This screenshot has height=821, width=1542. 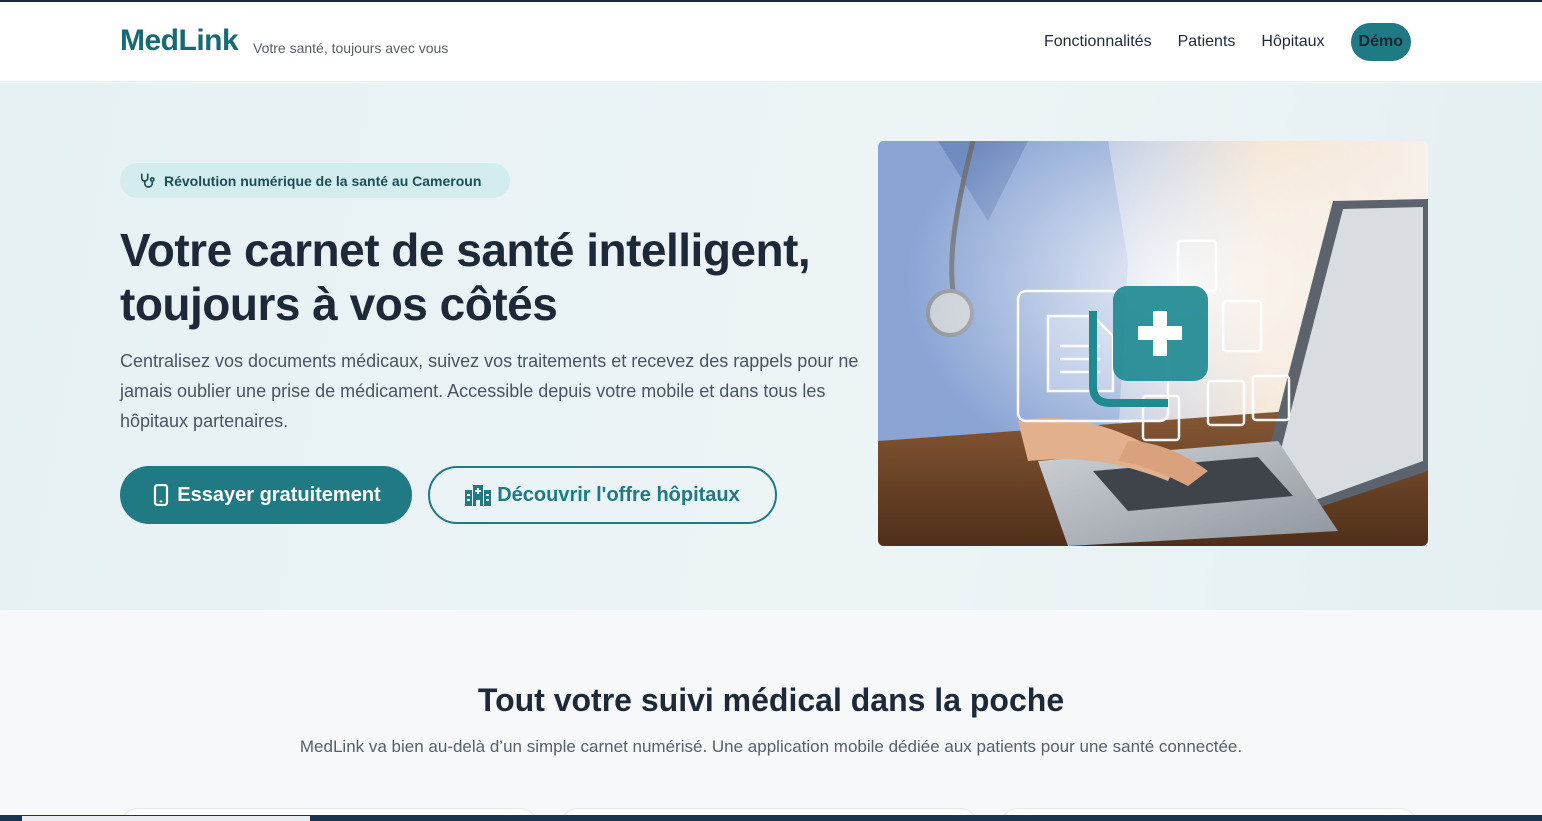 What do you see at coordinates (179, 41) in the screenshot?
I see `brand-logo: MedLink` at bounding box center [179, 41].